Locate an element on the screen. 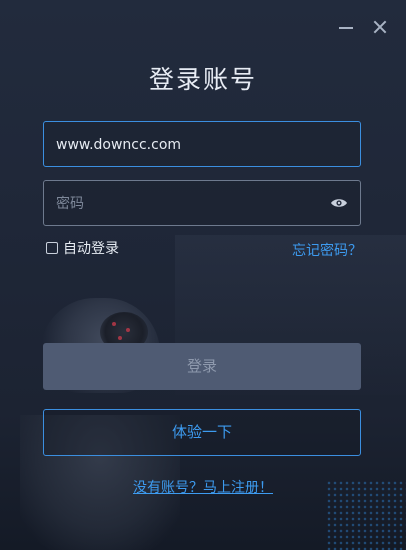 The image size is (406, 550). close-icon is located at coordinates (380, 27).